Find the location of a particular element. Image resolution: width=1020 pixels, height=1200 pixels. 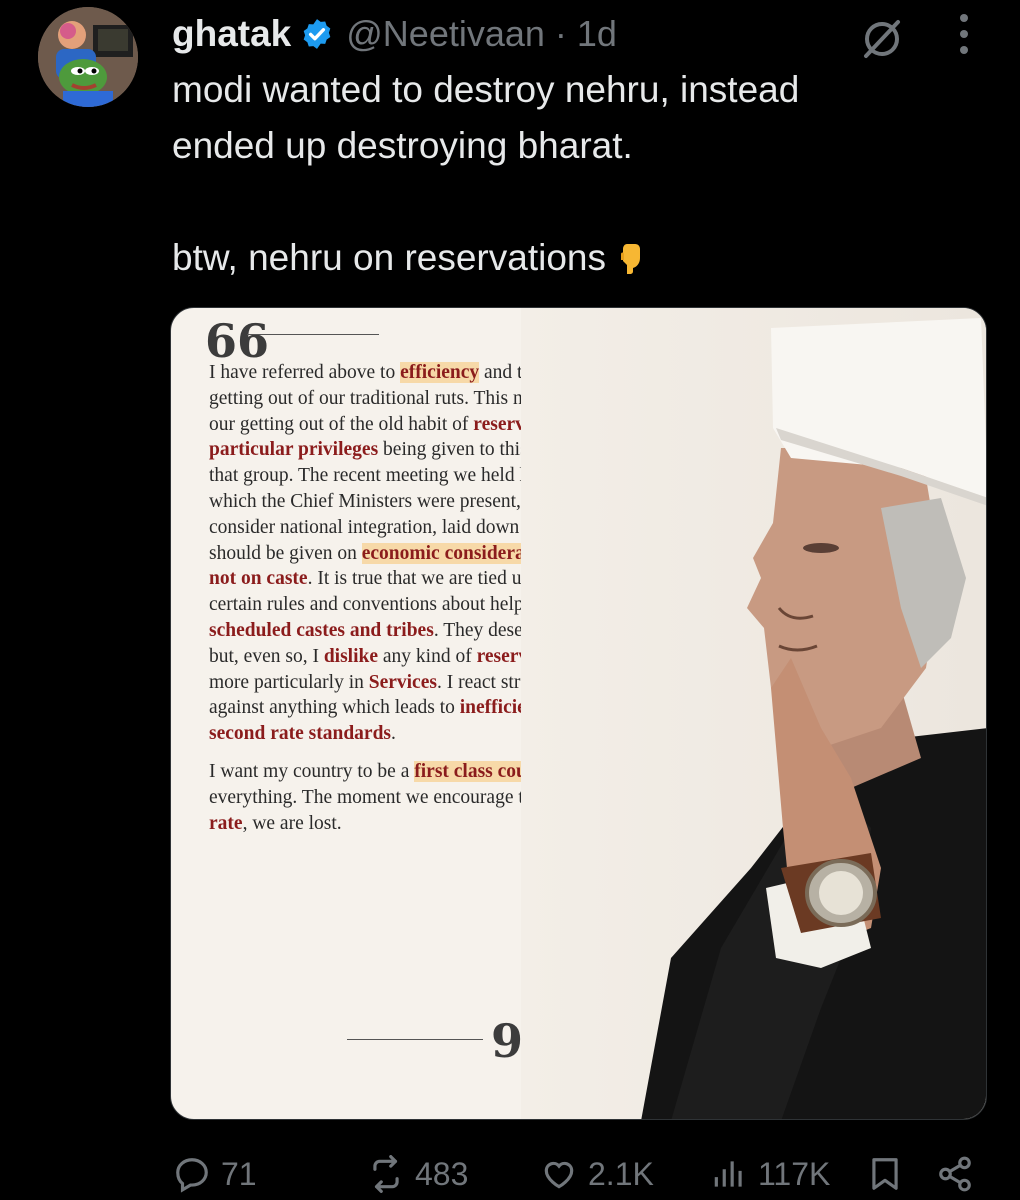

tweet-header: ghatak @Neetivaan · 1d is located at coordinates (394, 34).